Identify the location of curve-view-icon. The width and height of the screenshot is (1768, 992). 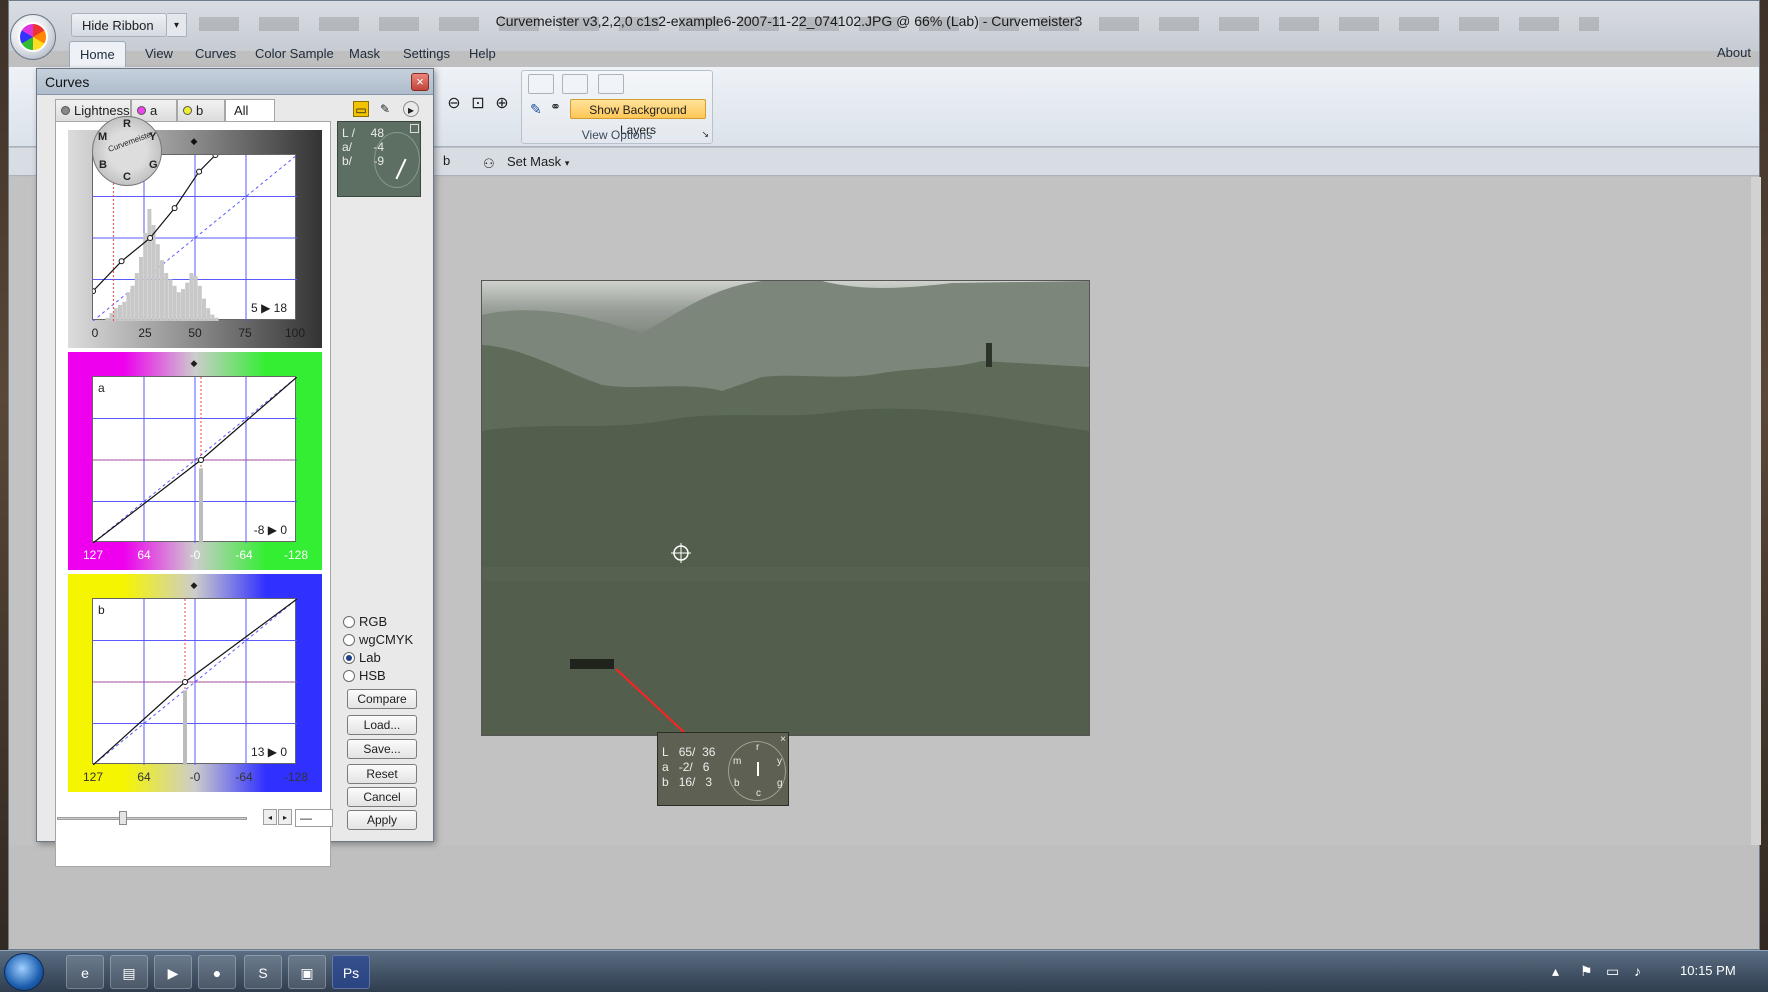
(611, 84).